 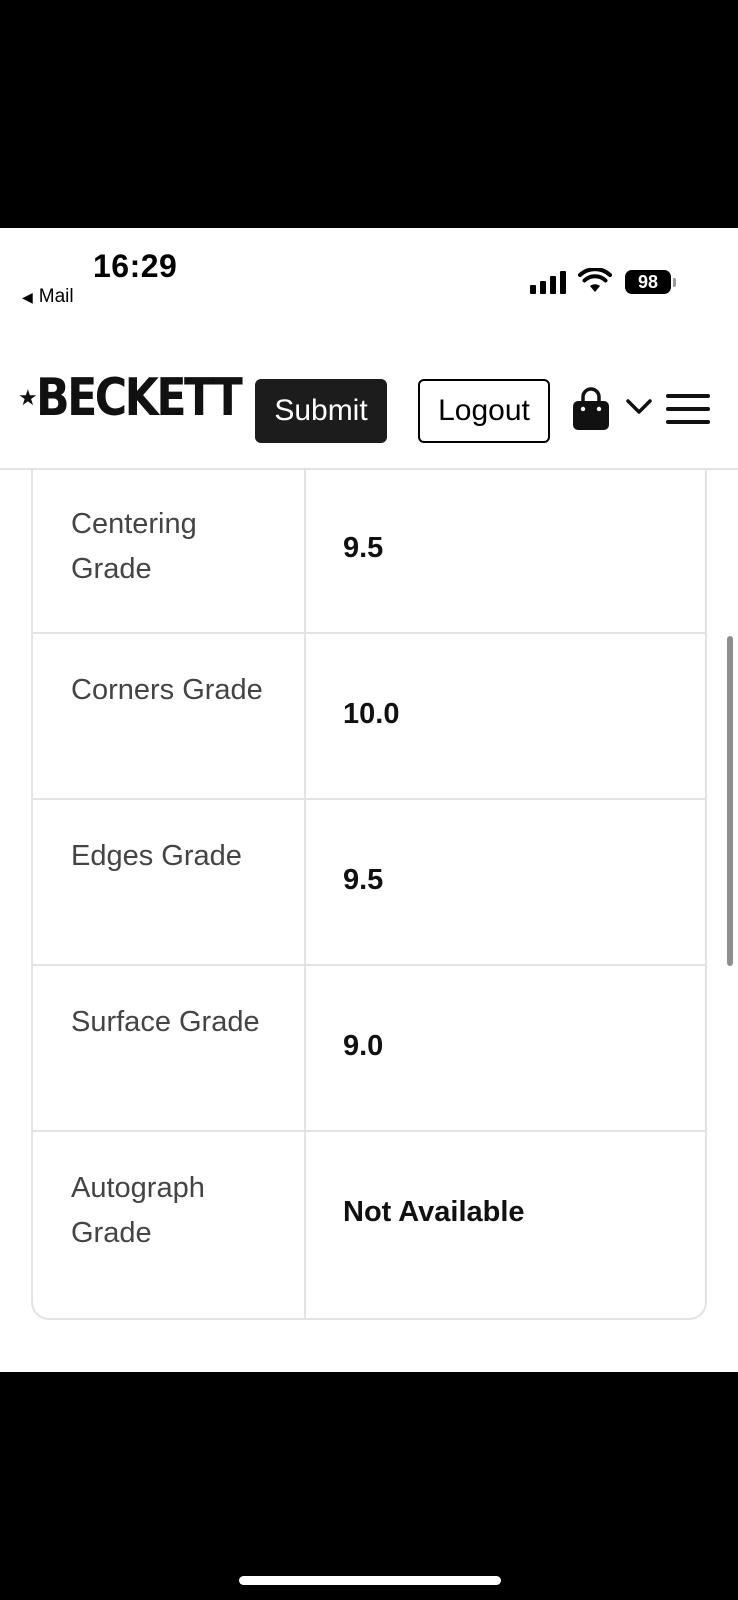 I want to click on grade-label: Centering Grade, so click(x=134, y=546).